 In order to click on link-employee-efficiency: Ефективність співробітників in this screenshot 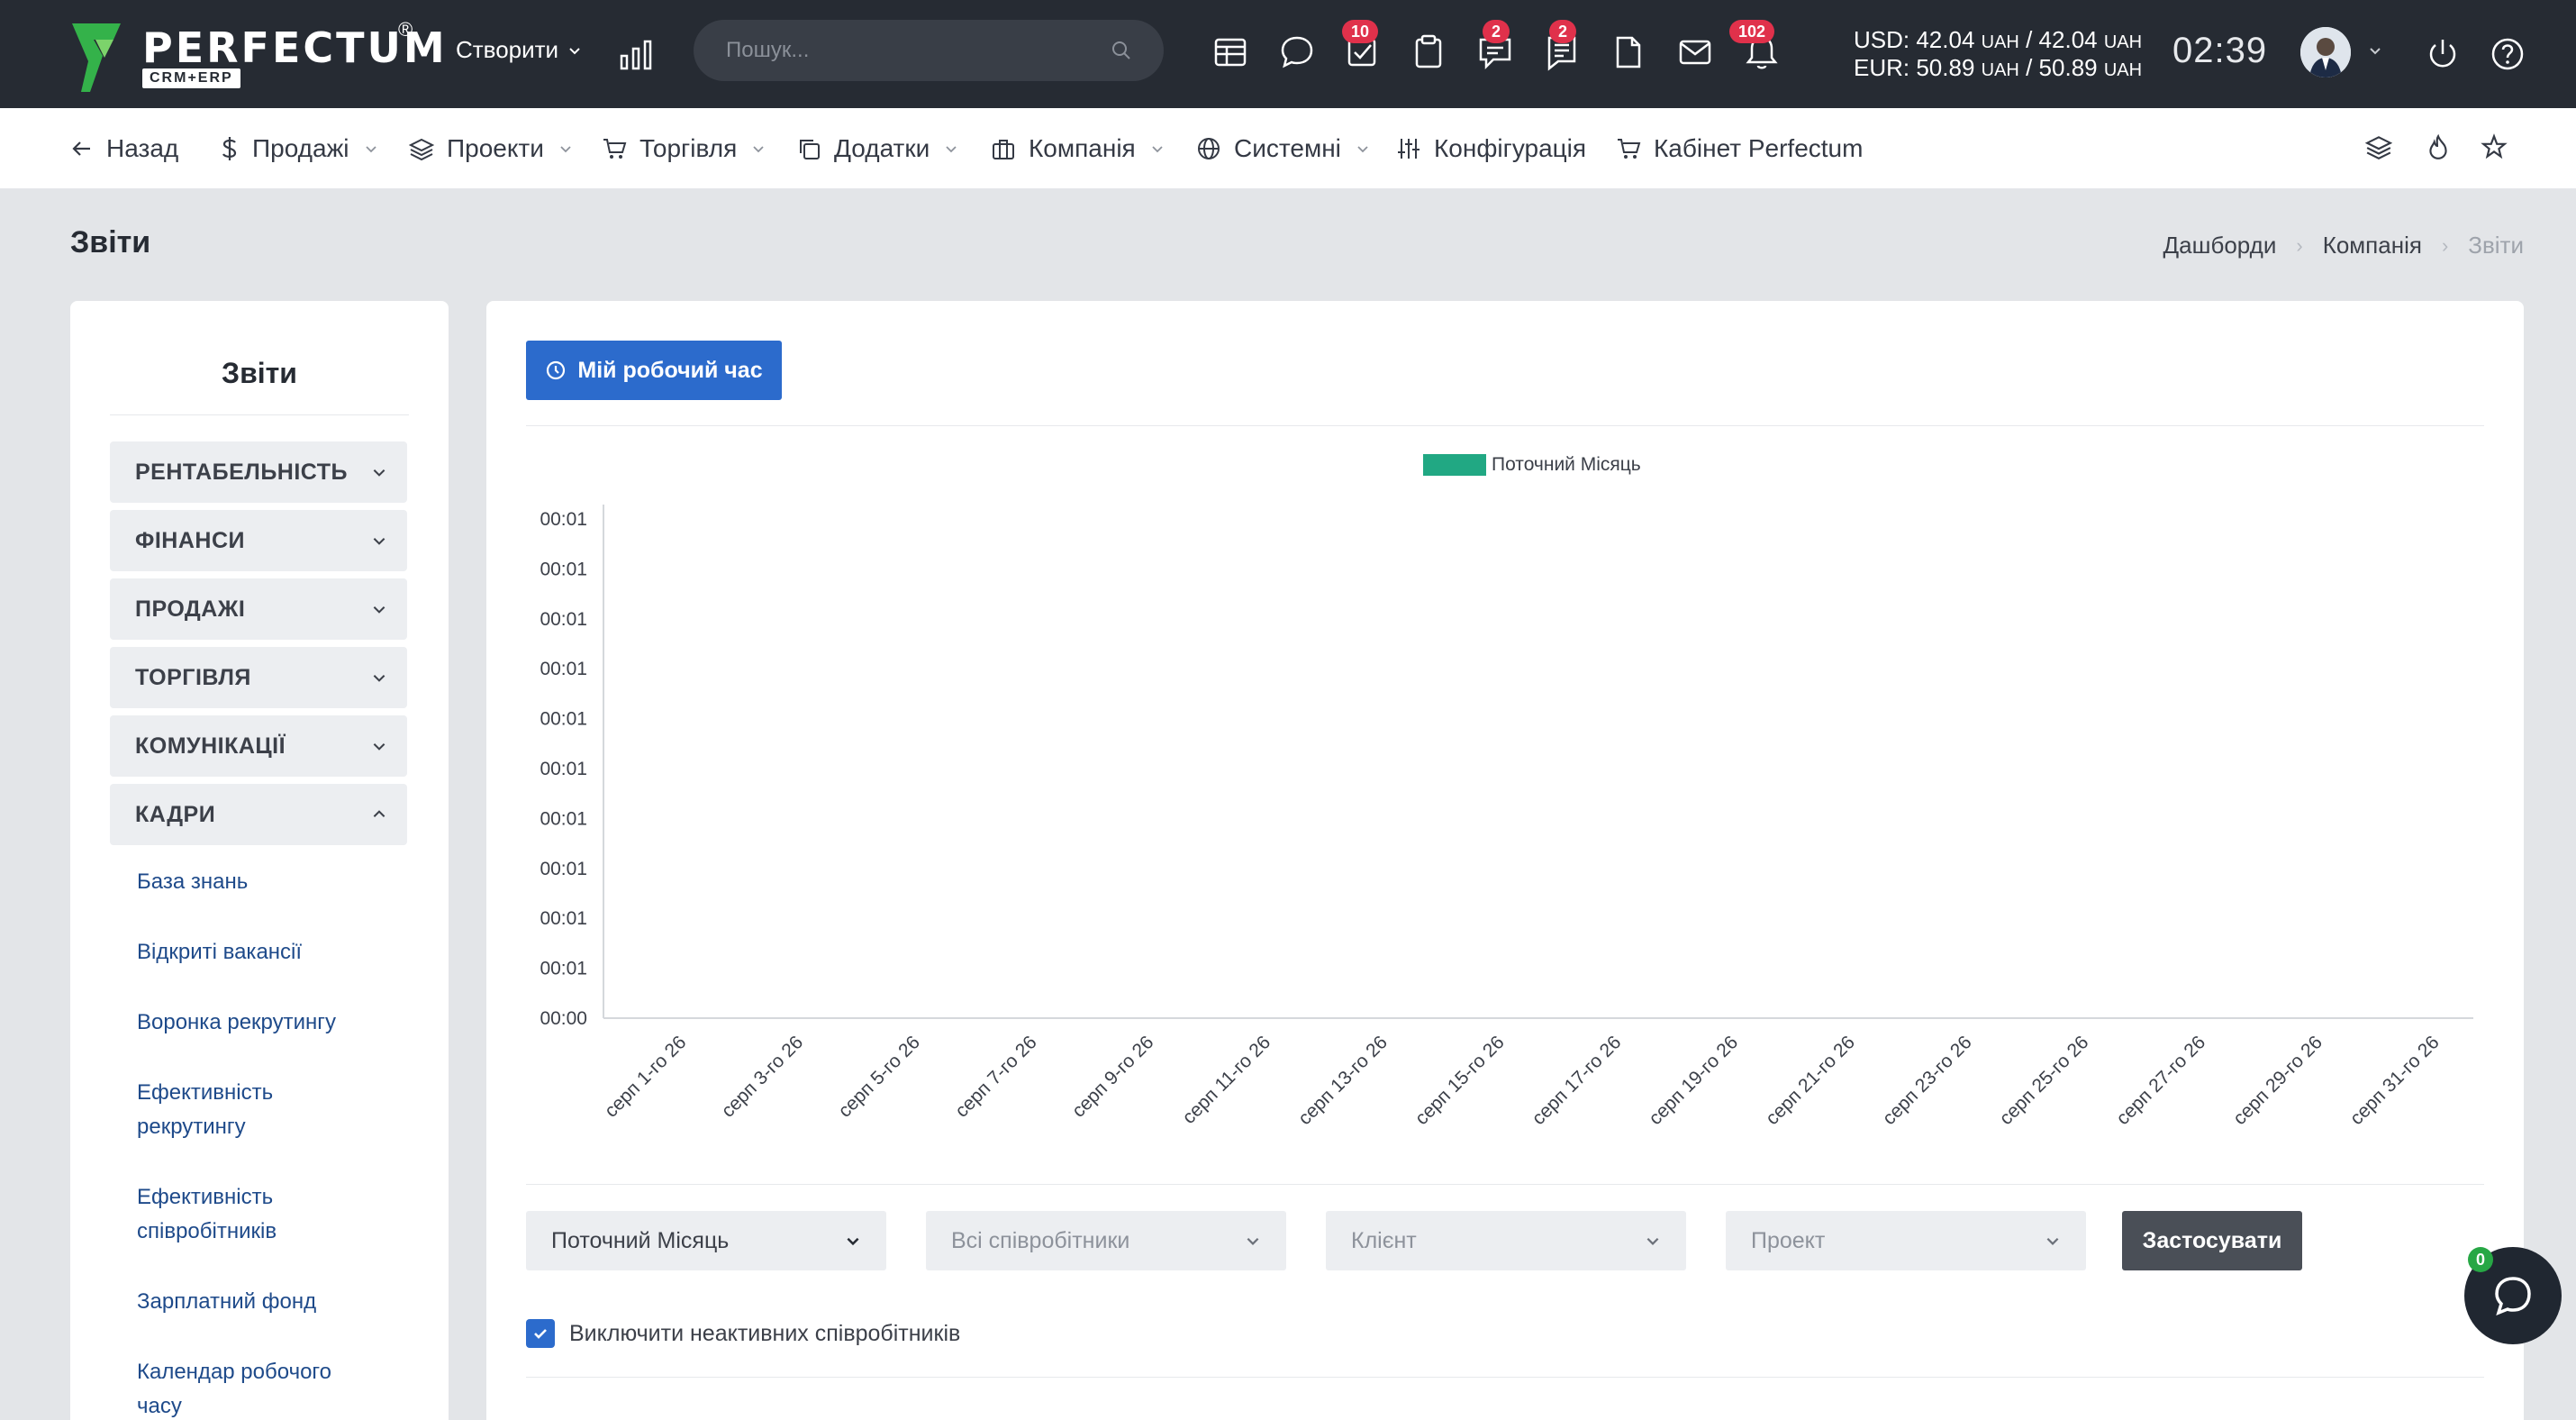, I will do `click(236, 1214)`.